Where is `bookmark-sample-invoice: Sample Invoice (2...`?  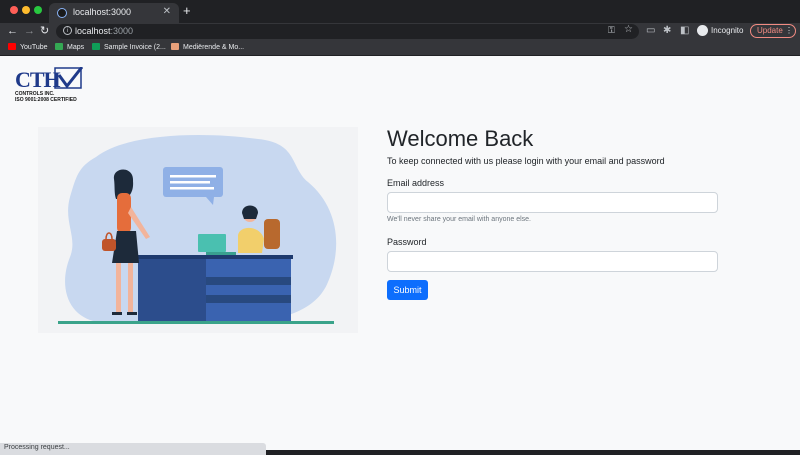 bookmark-sample-invoice: Sample Invoice (2... is located at coordinates (129, 47).